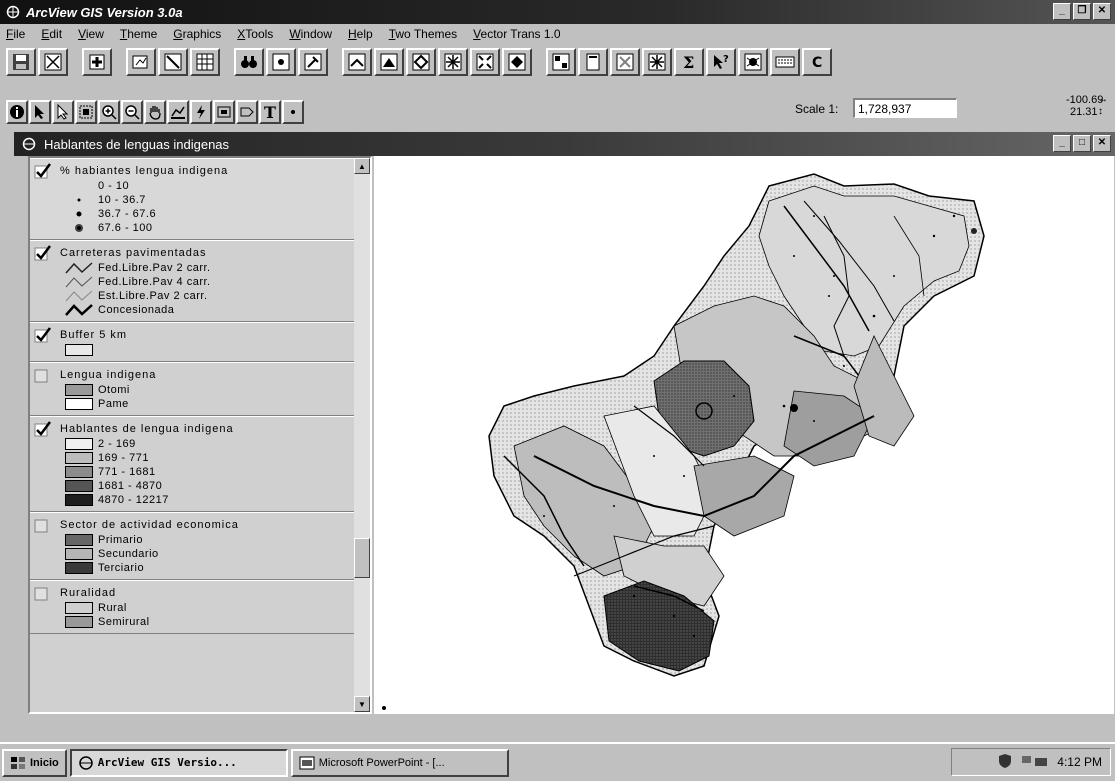  I want to click on theme-lengua-indigena: Lengua indigena Otomi Pame, so click(200, 389).